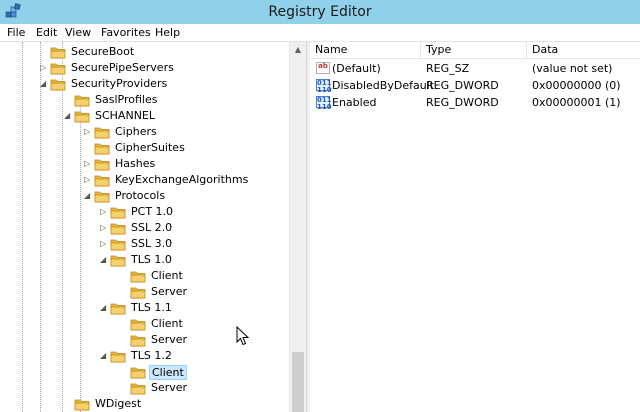  Describe the element at coordinates (202, 228) in the screenshot. I see `tree-node: ▷ SSL 2.0` at that location.